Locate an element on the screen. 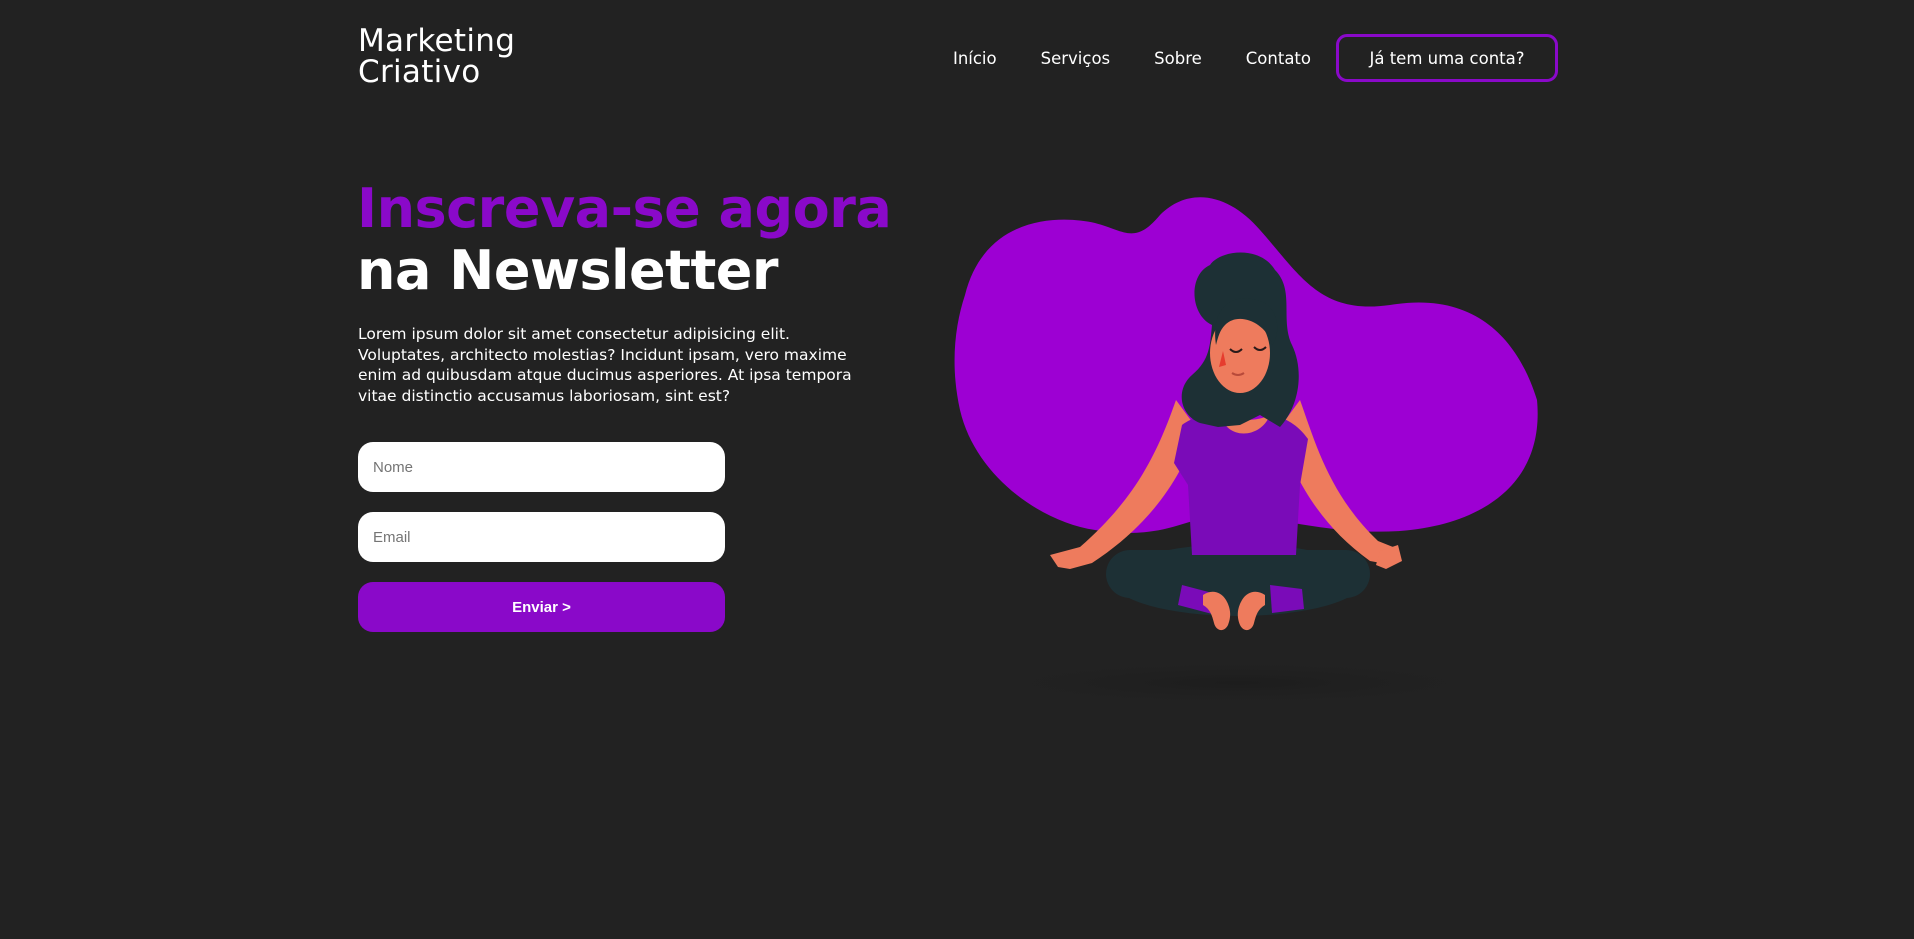 The width and height of the screenshot is (1914, 939). nav-link-inicio: Início is located at coordinates (975, 58).